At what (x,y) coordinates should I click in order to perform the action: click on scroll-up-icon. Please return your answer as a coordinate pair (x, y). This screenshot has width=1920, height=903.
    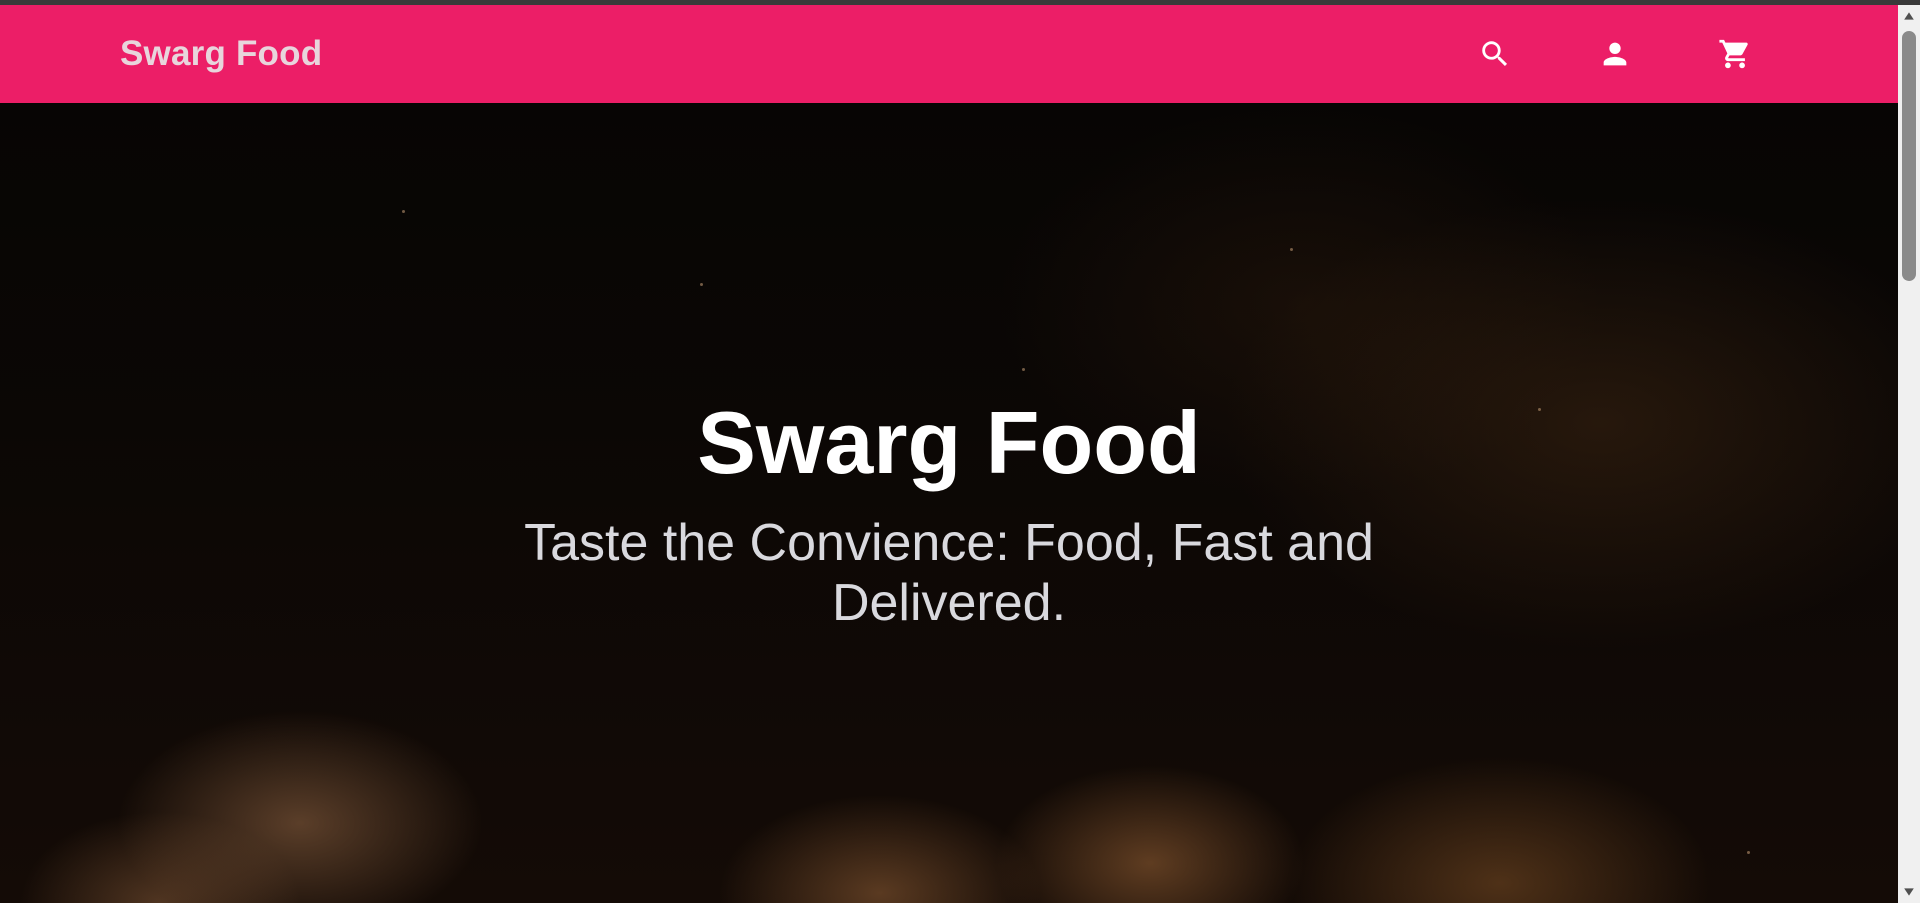
    Looking at the image, I should click on (1909, 16).